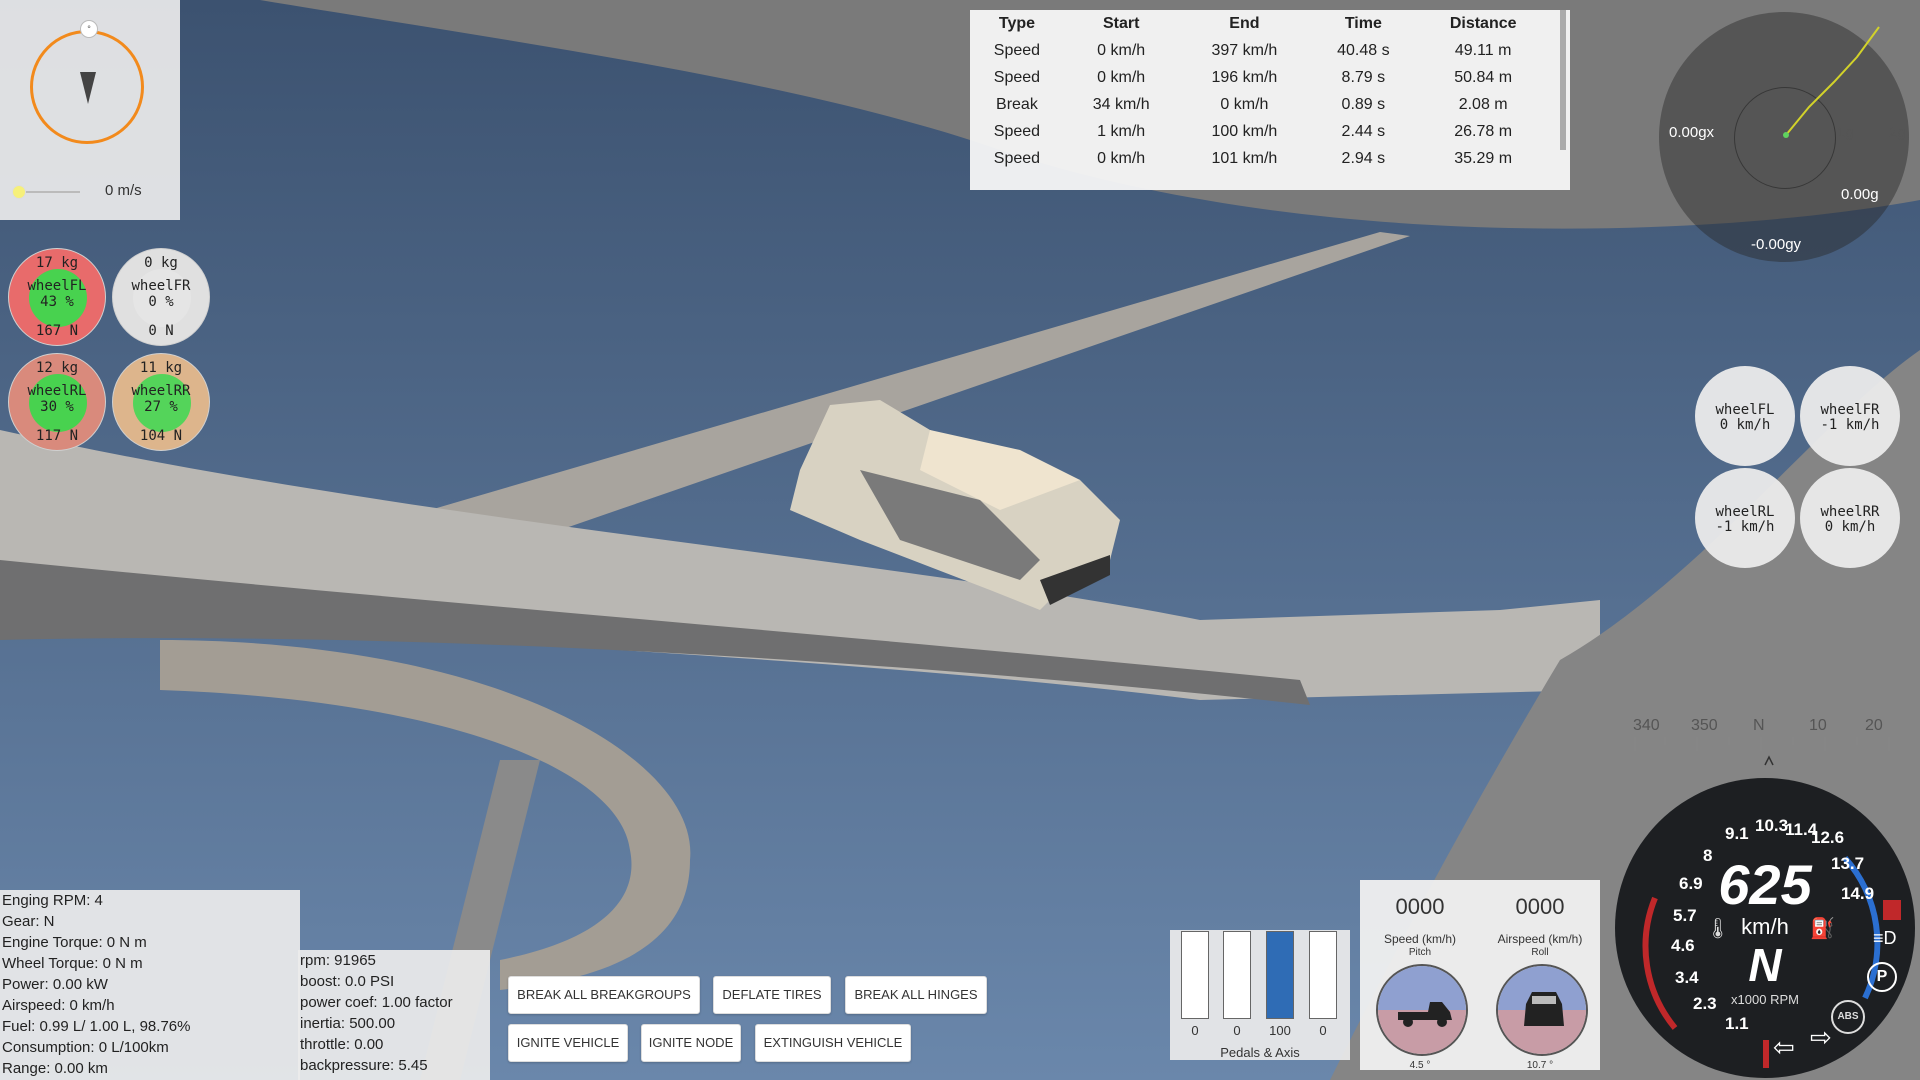  I want to click on wheel-speed-label: wheelFR, so click(1850, 410).